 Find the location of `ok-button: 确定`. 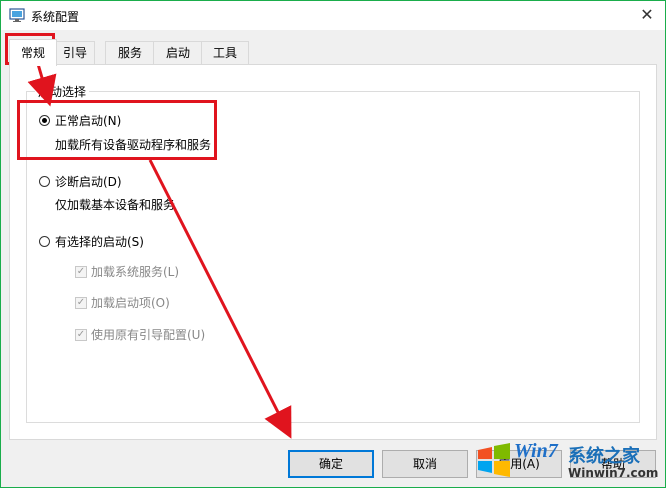

ok-button: 确定 is located at coordinates (331, 464).